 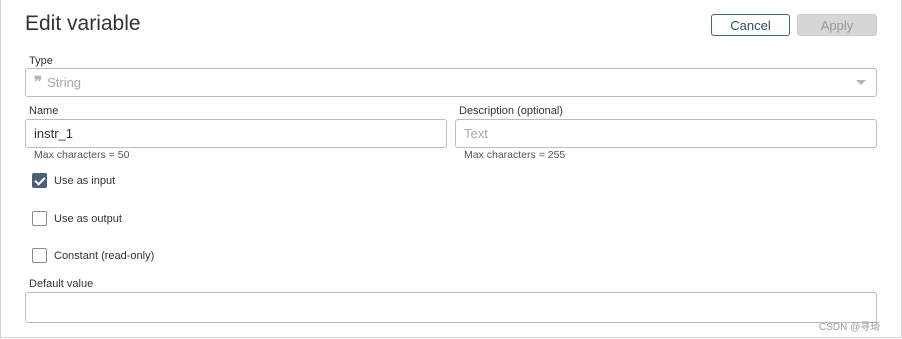 What do you see at coordinates (837, 25) in the screenshot?
I see `apply-button: Apply` at bounding box center [837, 25].